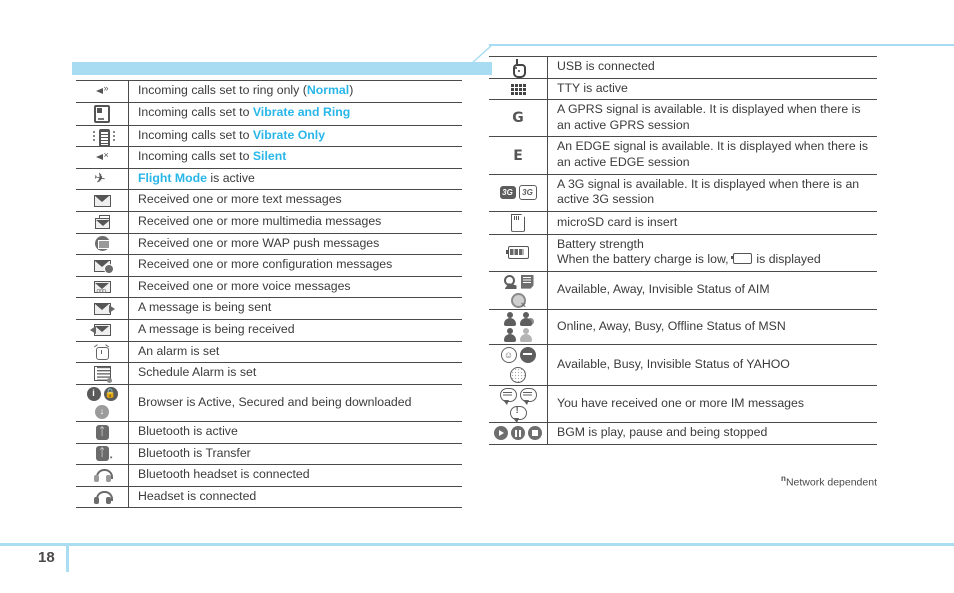 The height and width of the screenshot is (593, 954). I want to click on bluetooth-transfer-icon: ᛏ •, so click(102, 454).